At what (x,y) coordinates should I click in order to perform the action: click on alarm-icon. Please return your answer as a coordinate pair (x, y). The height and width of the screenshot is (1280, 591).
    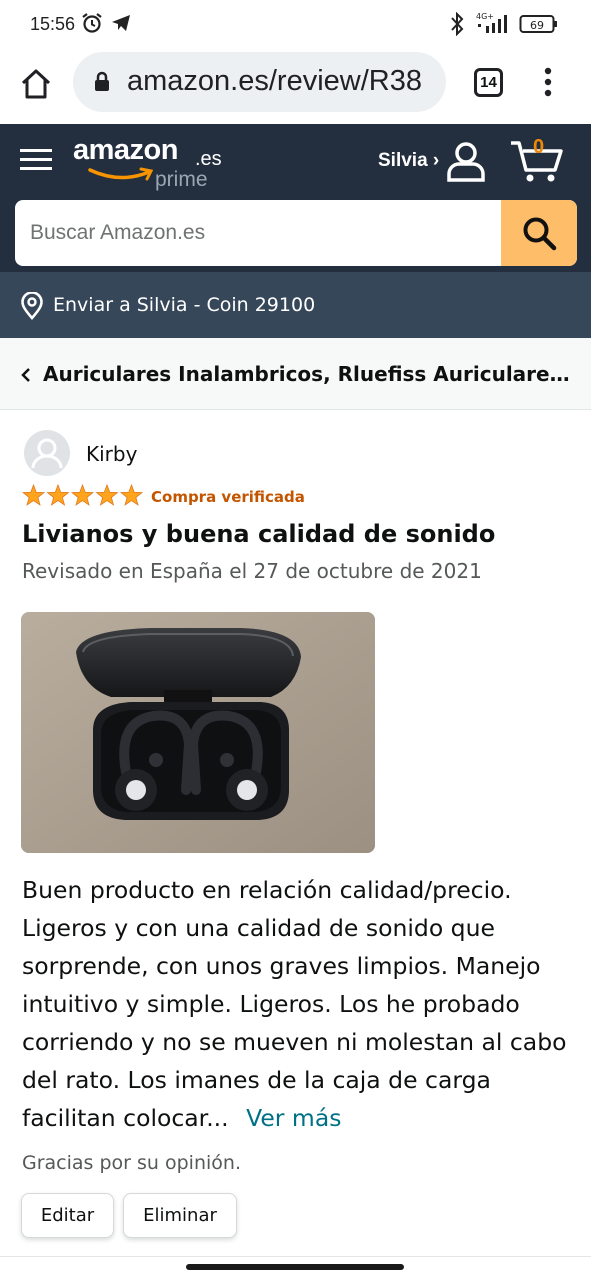
    Looking at the image, I should click on (92, 25).